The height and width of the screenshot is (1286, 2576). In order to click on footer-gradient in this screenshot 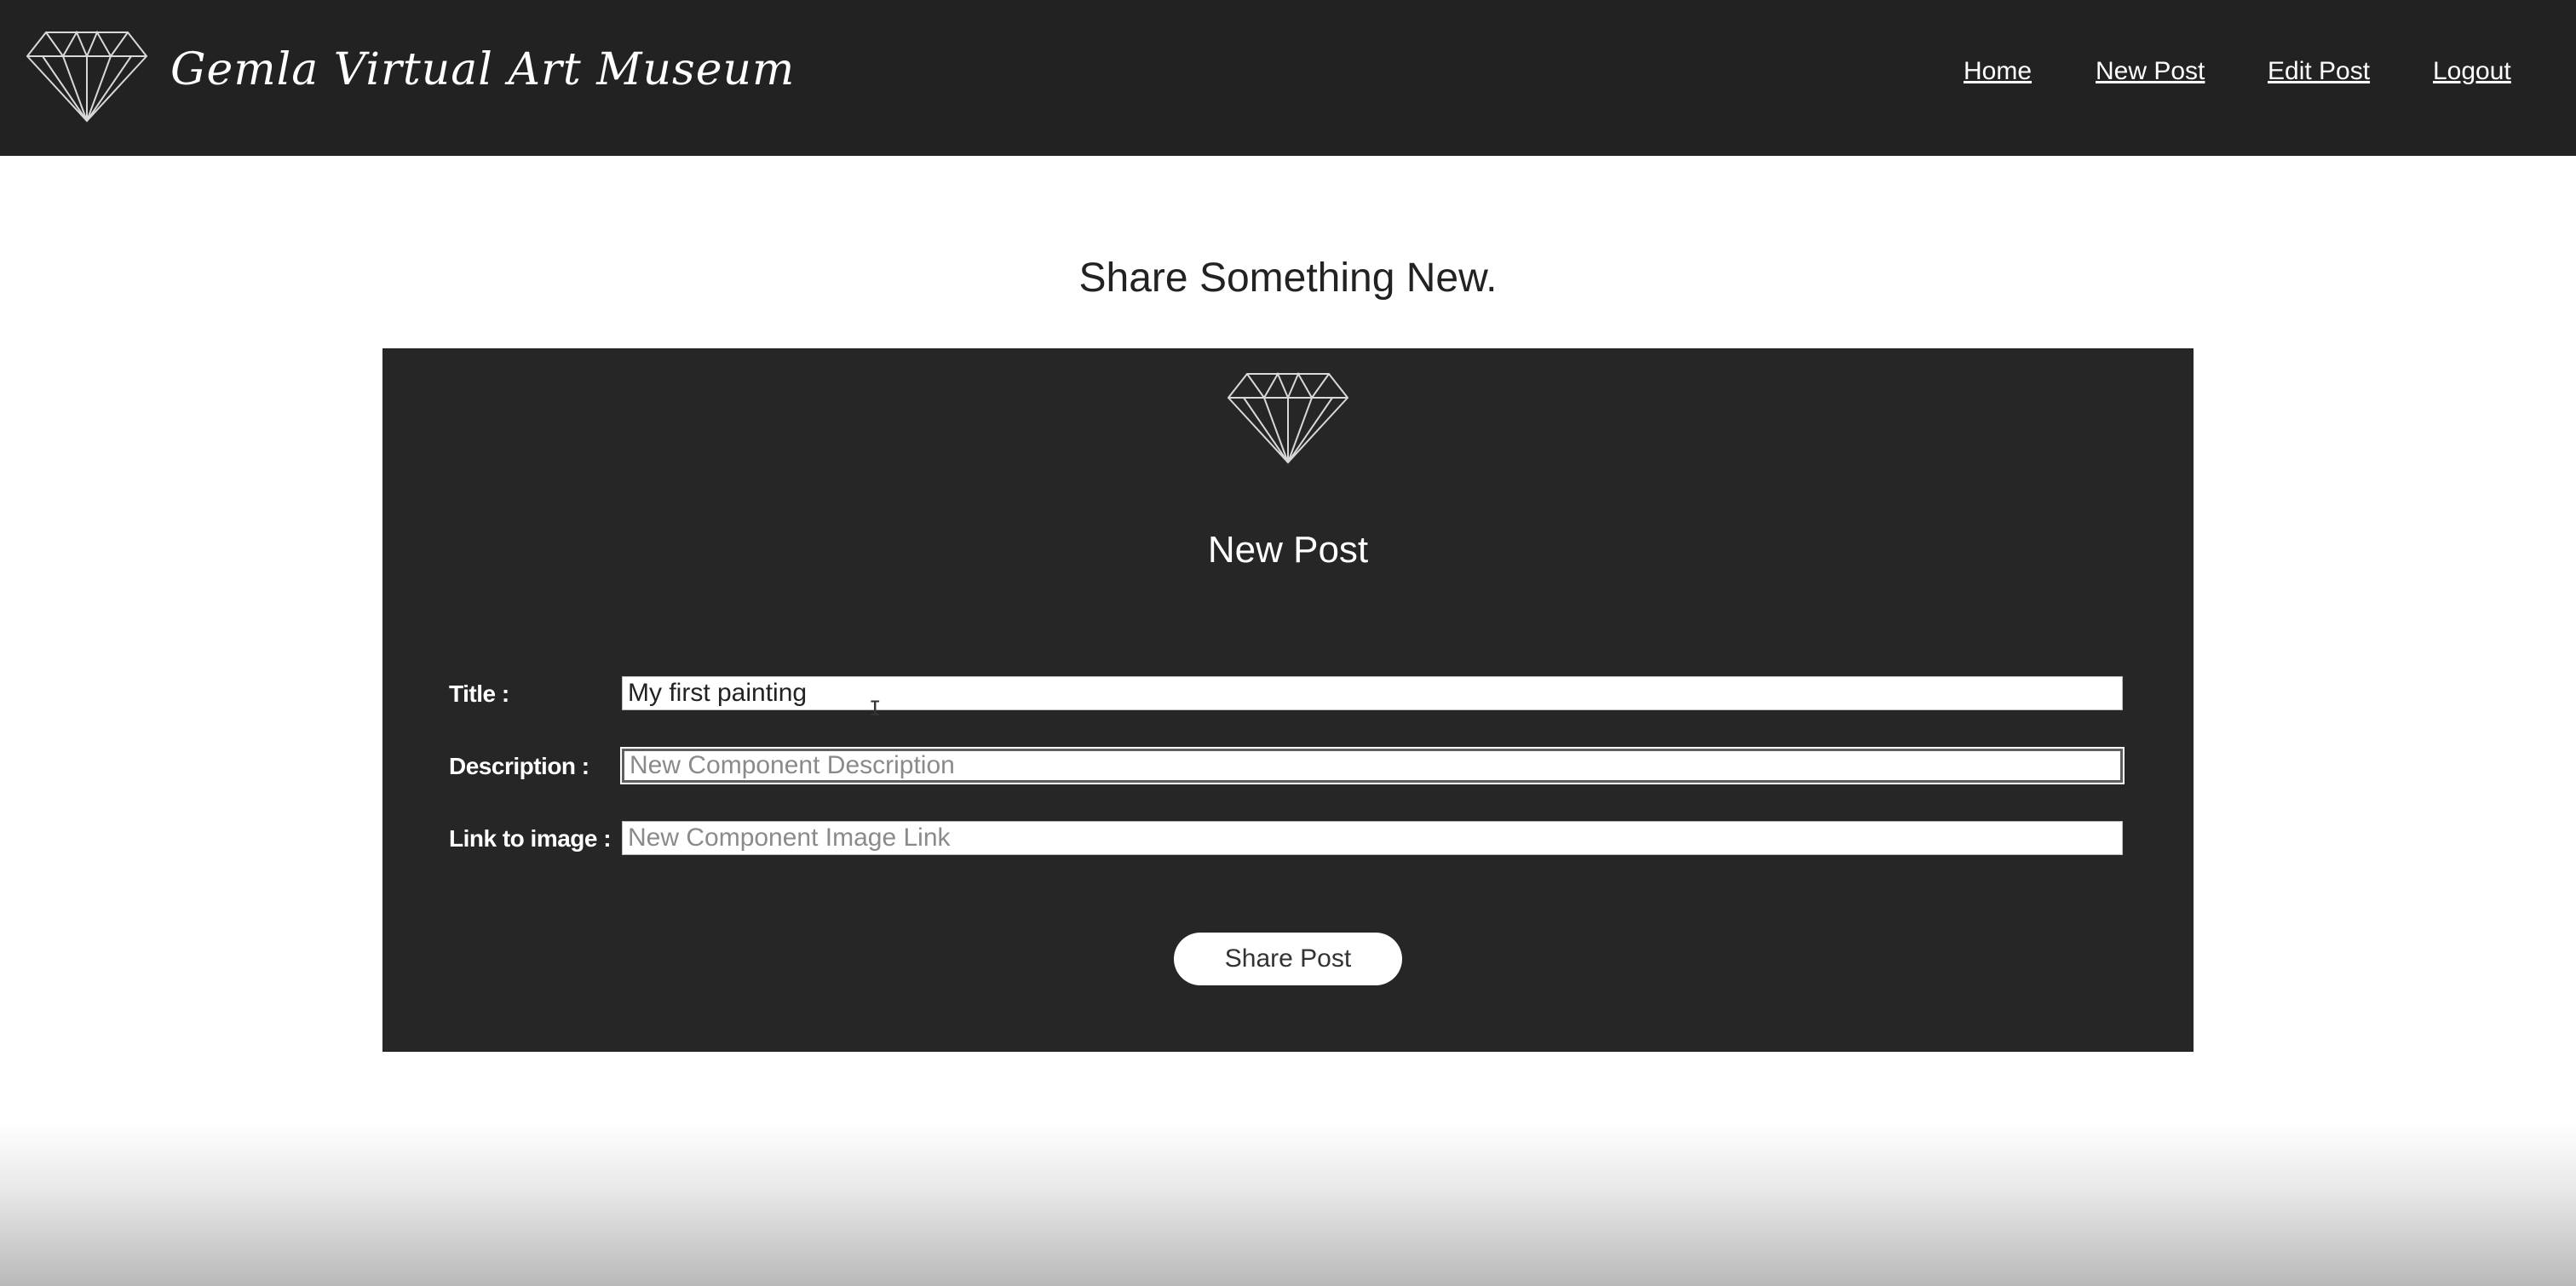, I will do `click(1288, 1204)`.